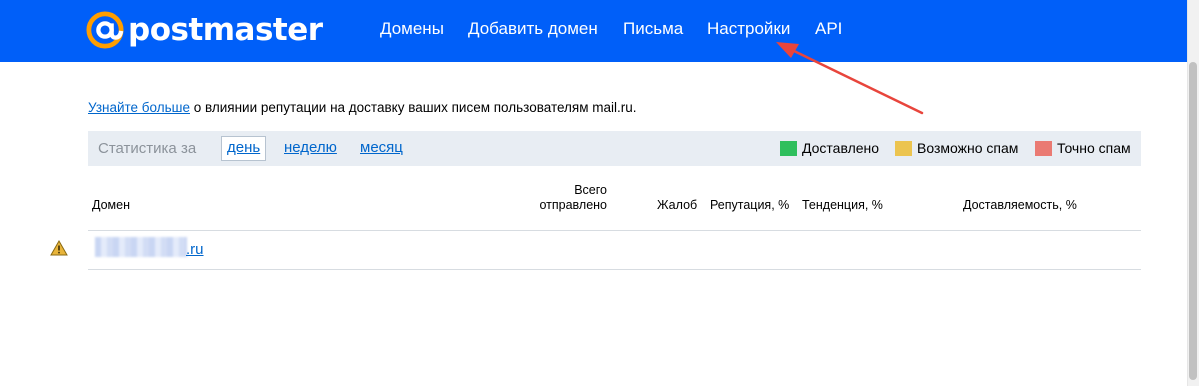  Describe the element at coordinates (614, 269) in the screenshot. I see `row-divider` at that location.